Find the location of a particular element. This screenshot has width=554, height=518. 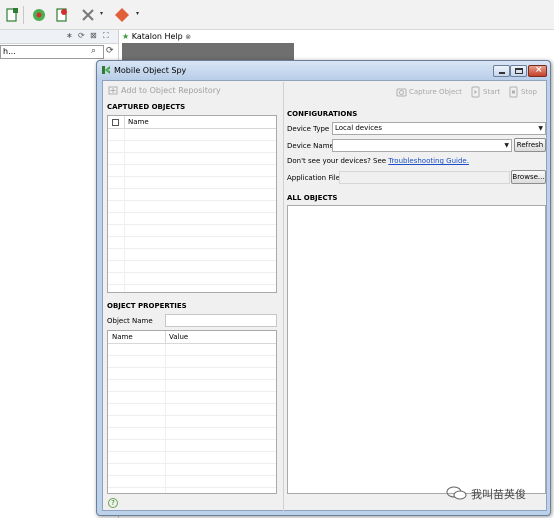

explorer-header: ∗ ⟳ ⊠ ⛶ is located at coordinates (59, 37).